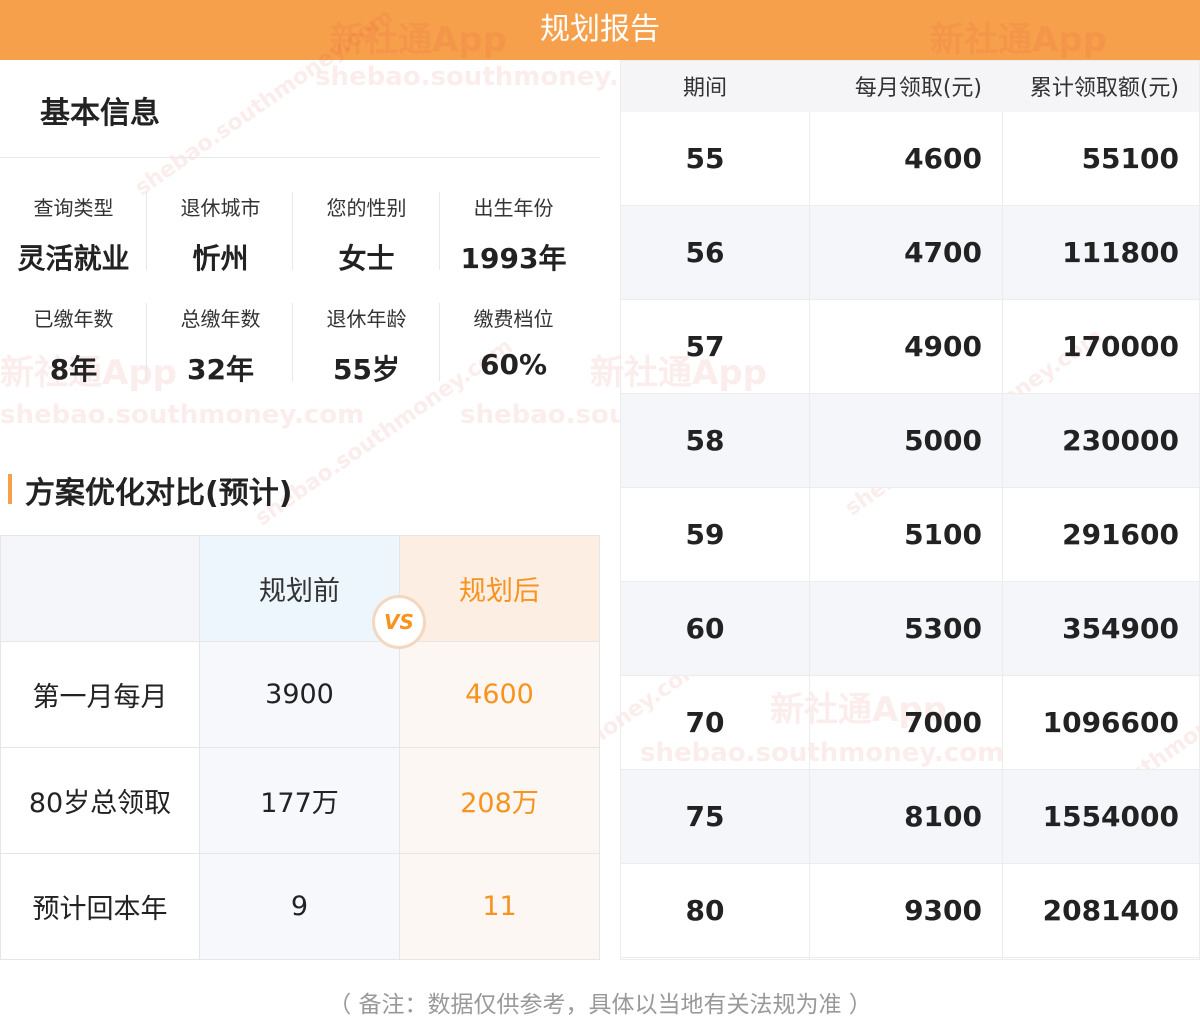  What do you see at coordinates (100, 695) in the screenshot?
I see `row-label: 第一月每月` at bounding box center [100, 695].